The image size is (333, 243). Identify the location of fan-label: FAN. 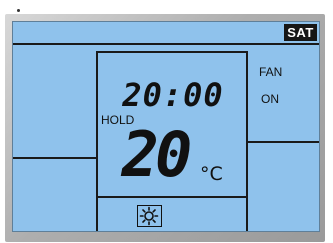
(271, 72).